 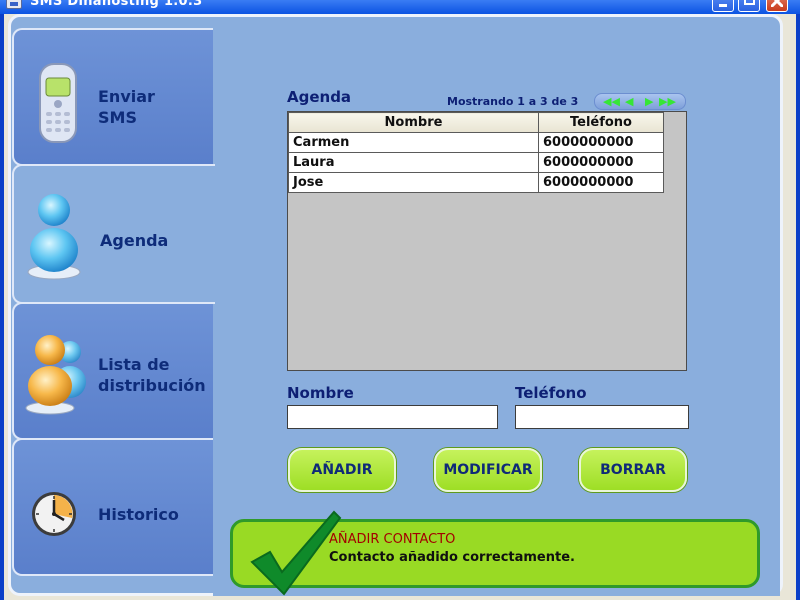 What do you see at coordinates (667, 101) in the screenshot?
I see `last-page-icon: ▶▶` at bounding box center [667, 101].